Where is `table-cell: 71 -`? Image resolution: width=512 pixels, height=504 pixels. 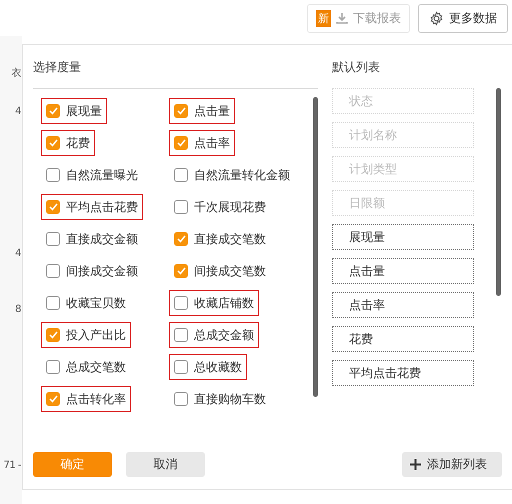
table-cell: 71 - is located at coordinates (12, 465).